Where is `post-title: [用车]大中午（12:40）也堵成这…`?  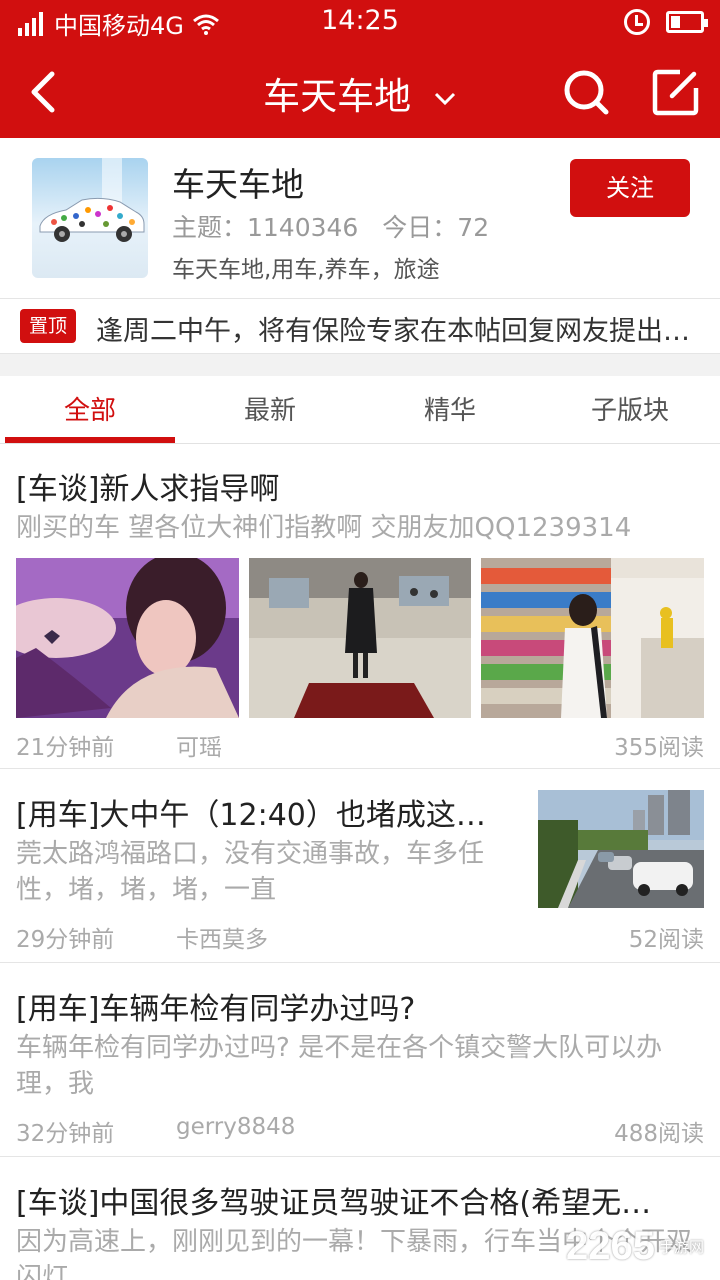
post-title: [用车]大中午（12:40）也堵成这… is located at coordinates (251, 815).